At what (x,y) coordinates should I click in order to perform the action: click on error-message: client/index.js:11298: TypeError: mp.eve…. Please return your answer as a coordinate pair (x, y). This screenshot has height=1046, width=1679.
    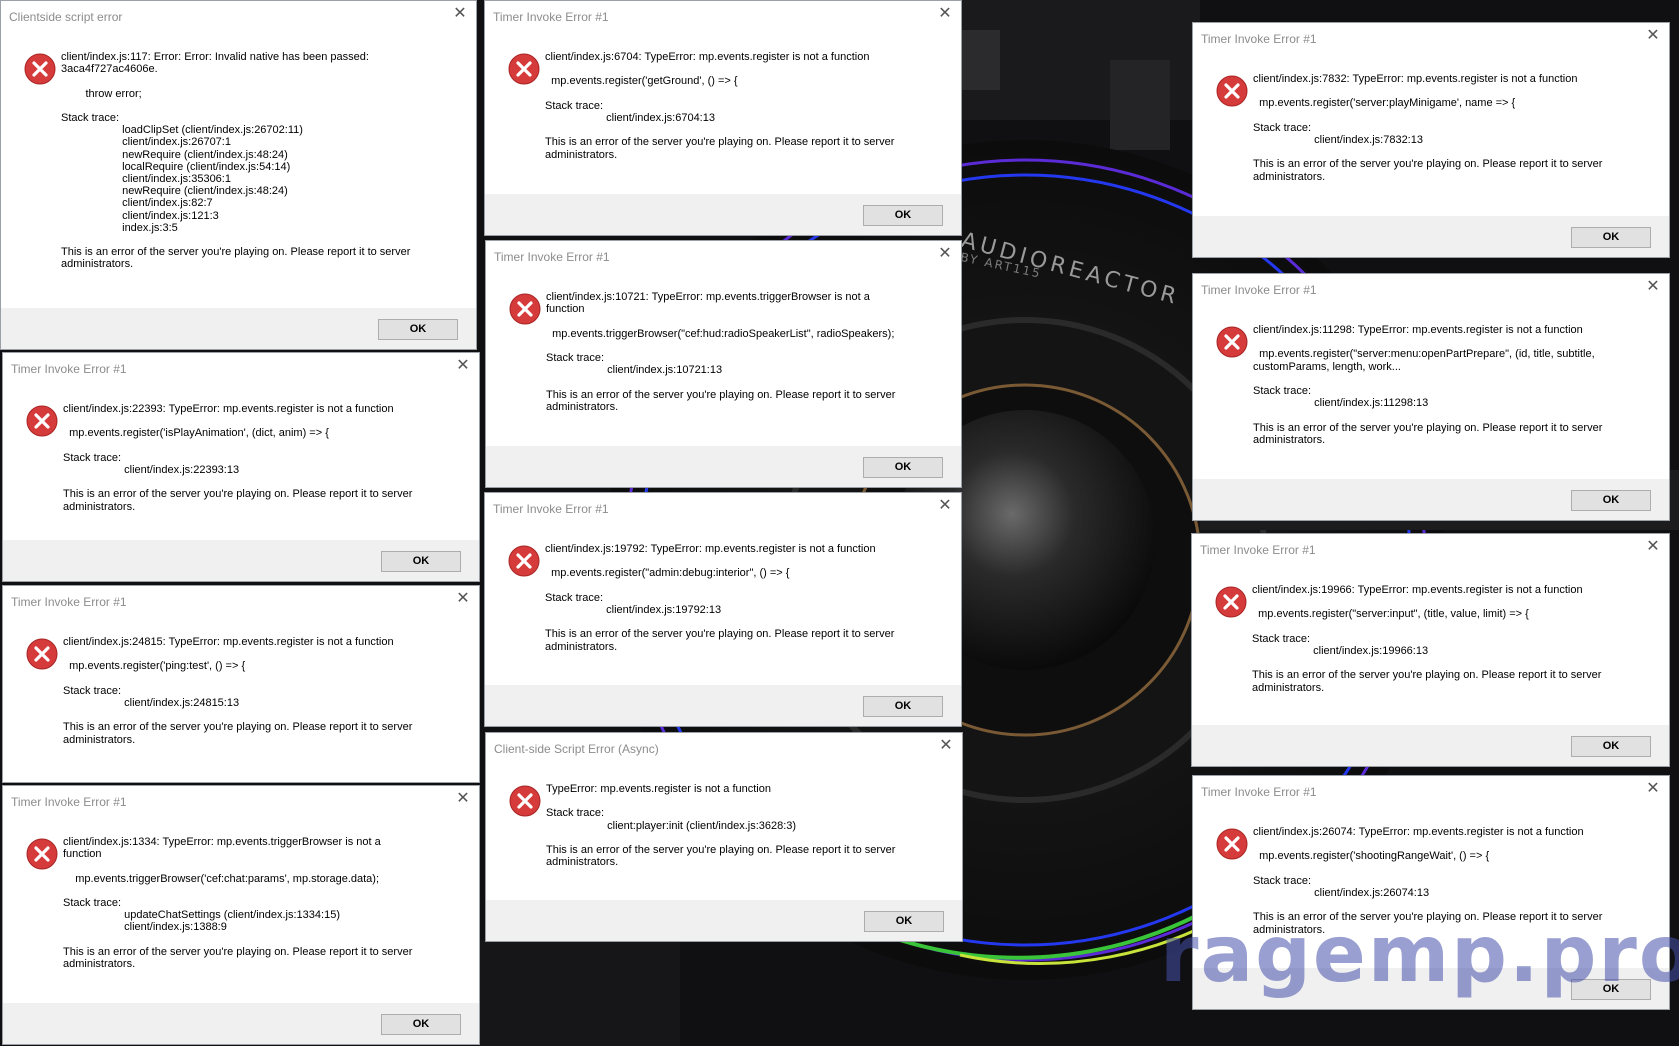
    Looking at the image, I should click on (1428, 385).